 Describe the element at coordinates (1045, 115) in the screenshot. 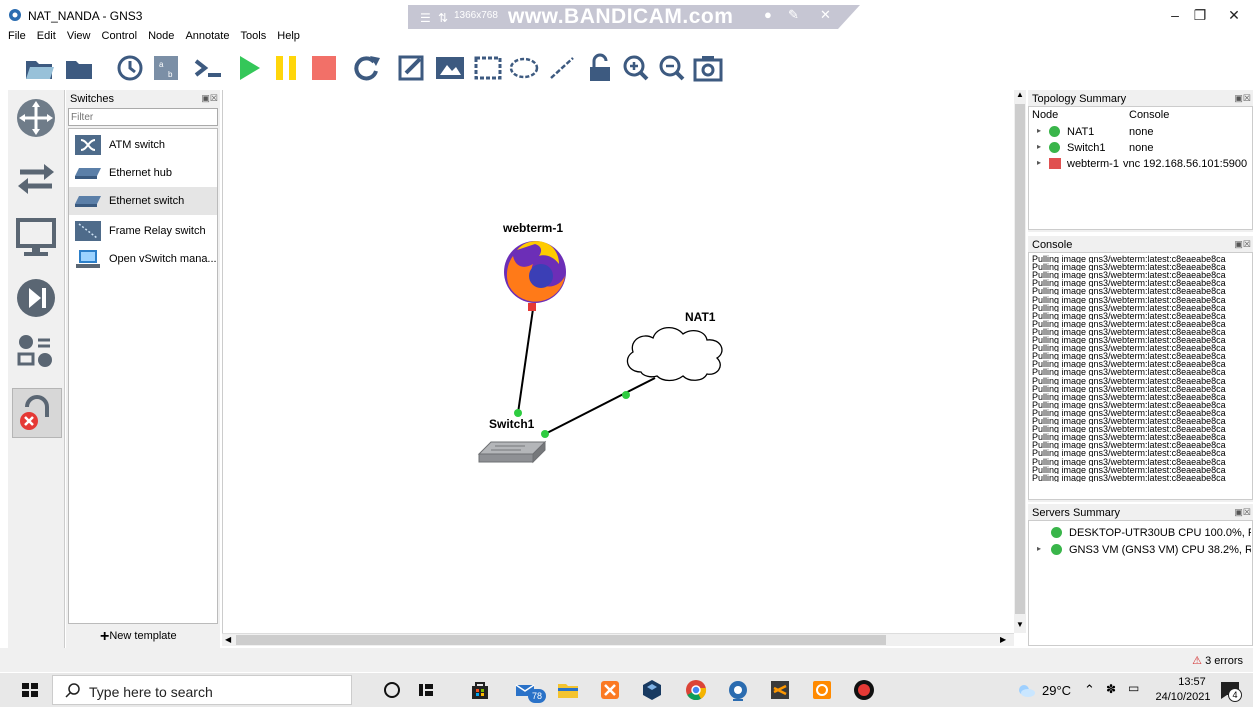

I see `column-header-node: Node` at that location.